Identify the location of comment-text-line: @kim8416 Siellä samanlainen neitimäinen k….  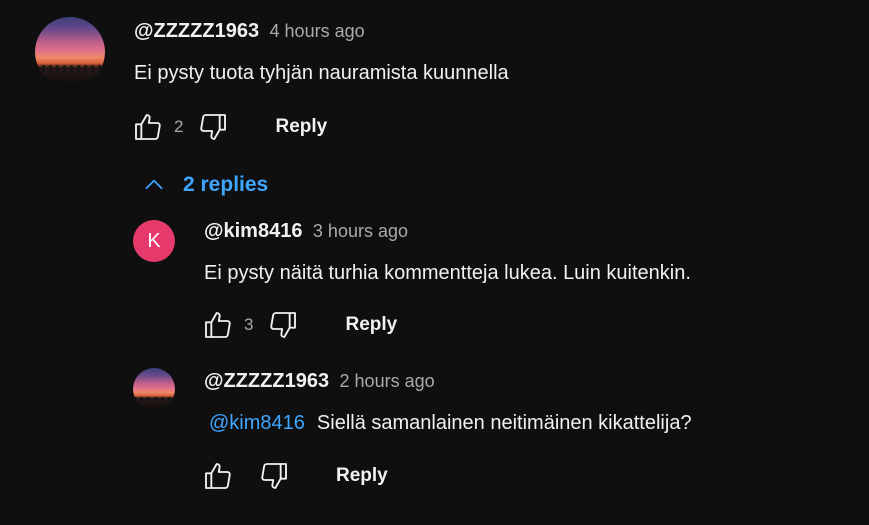
(450, 423).